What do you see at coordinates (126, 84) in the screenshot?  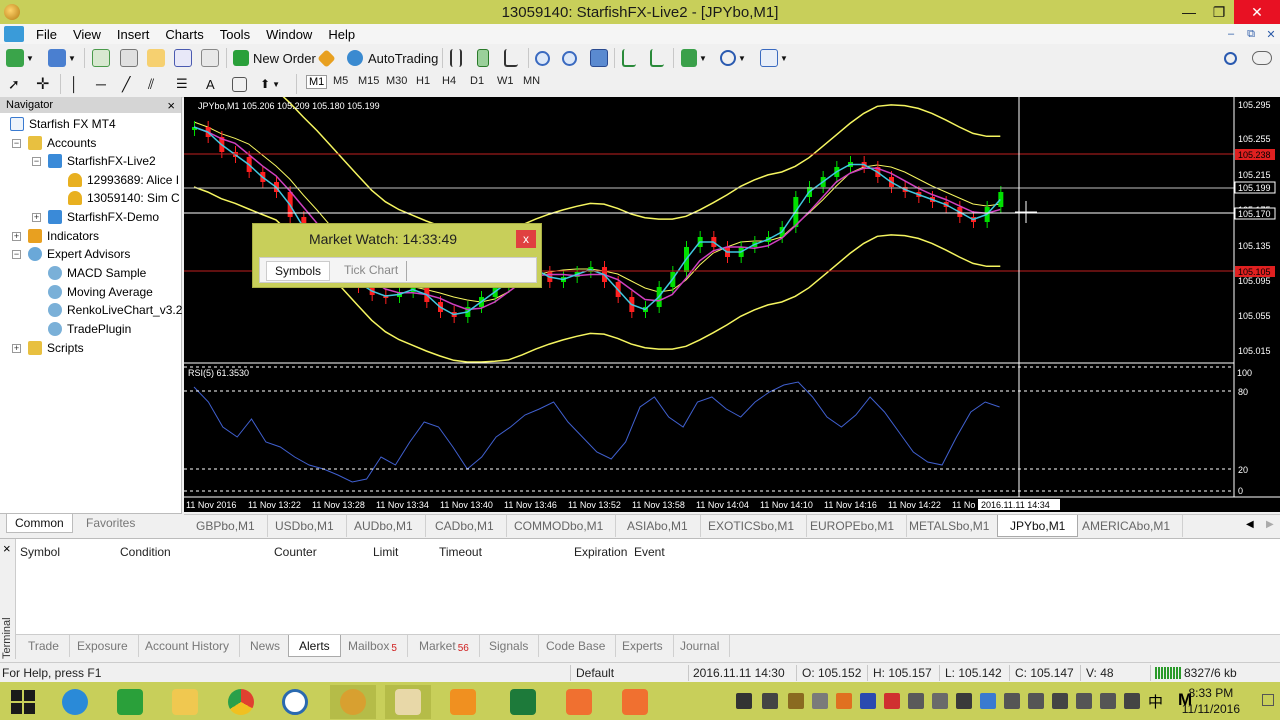 I see `trendline-tool: ╱` at bounding box center [126, 84].